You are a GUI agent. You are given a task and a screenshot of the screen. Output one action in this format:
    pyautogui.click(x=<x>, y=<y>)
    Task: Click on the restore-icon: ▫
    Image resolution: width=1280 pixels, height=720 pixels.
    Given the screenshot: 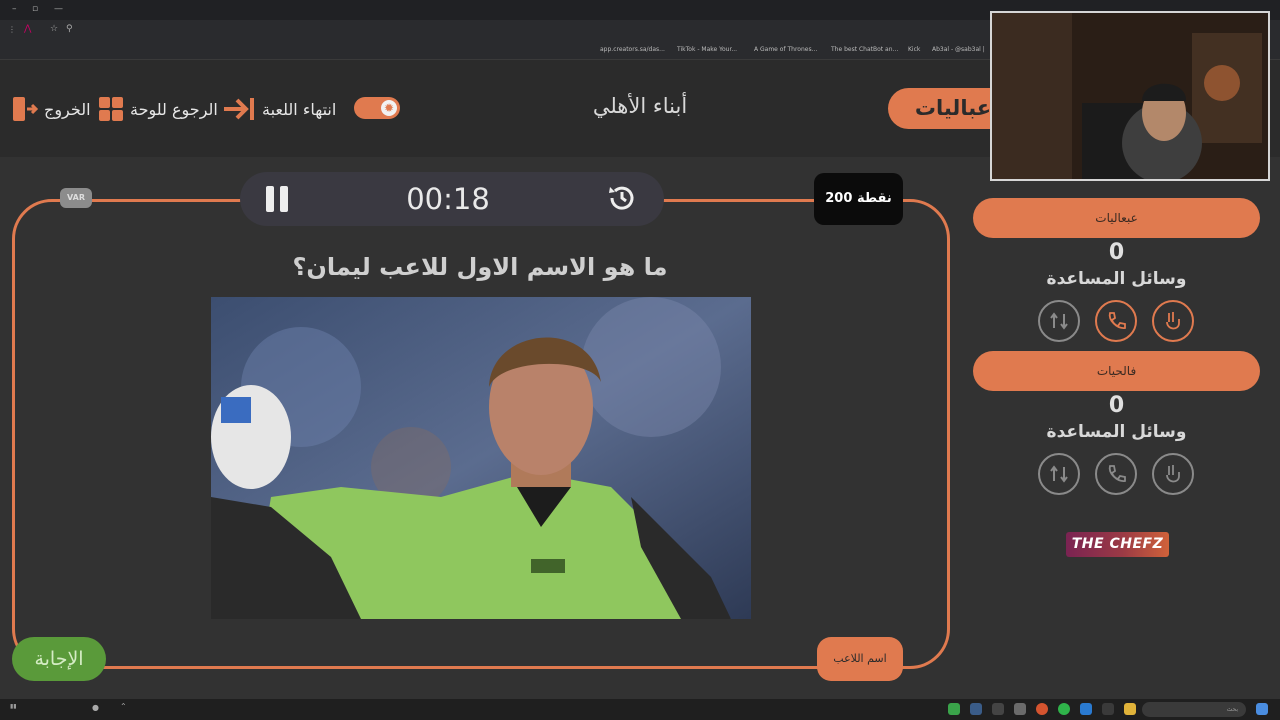 What is the action you would take?
    pyautogui.click(x=35, y=9)
    